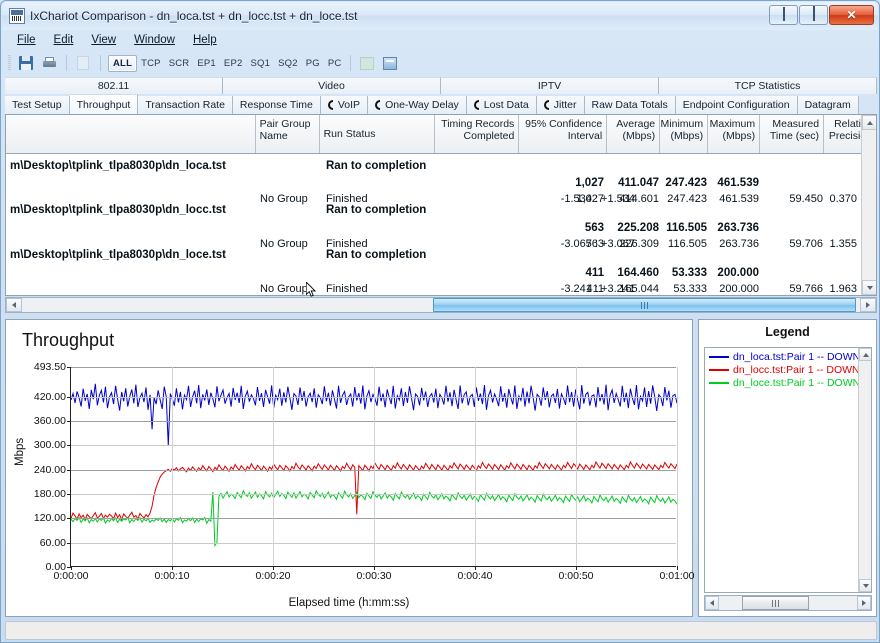  Describe the element at coordinates (344, 105) in the screenshot. I see `tab-voip: VoIP` at that location.